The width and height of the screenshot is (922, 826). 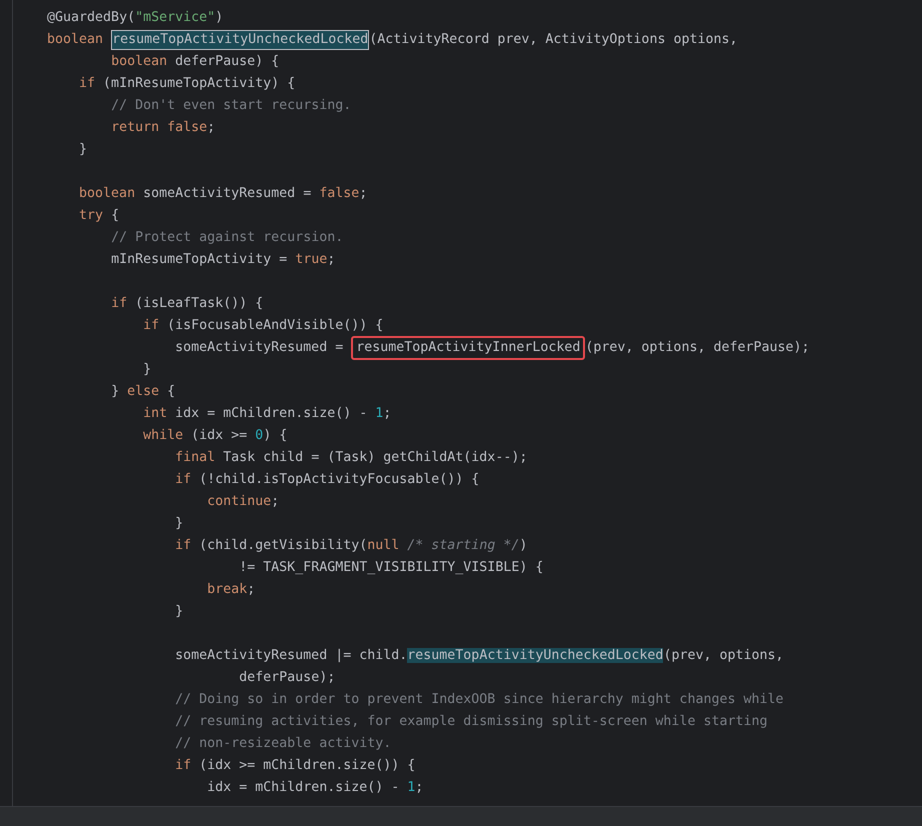 I want to click on code-line: try {, so click(x=99, y=215).